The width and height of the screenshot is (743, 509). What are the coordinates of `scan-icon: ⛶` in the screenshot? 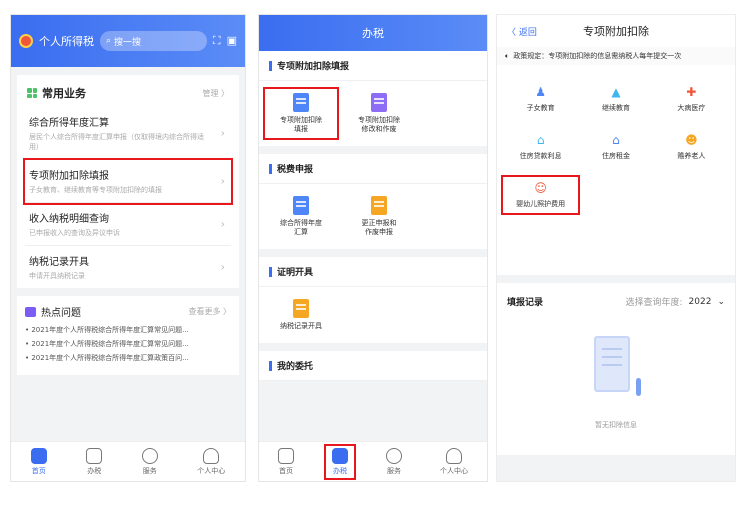 It's located at (217, 41).